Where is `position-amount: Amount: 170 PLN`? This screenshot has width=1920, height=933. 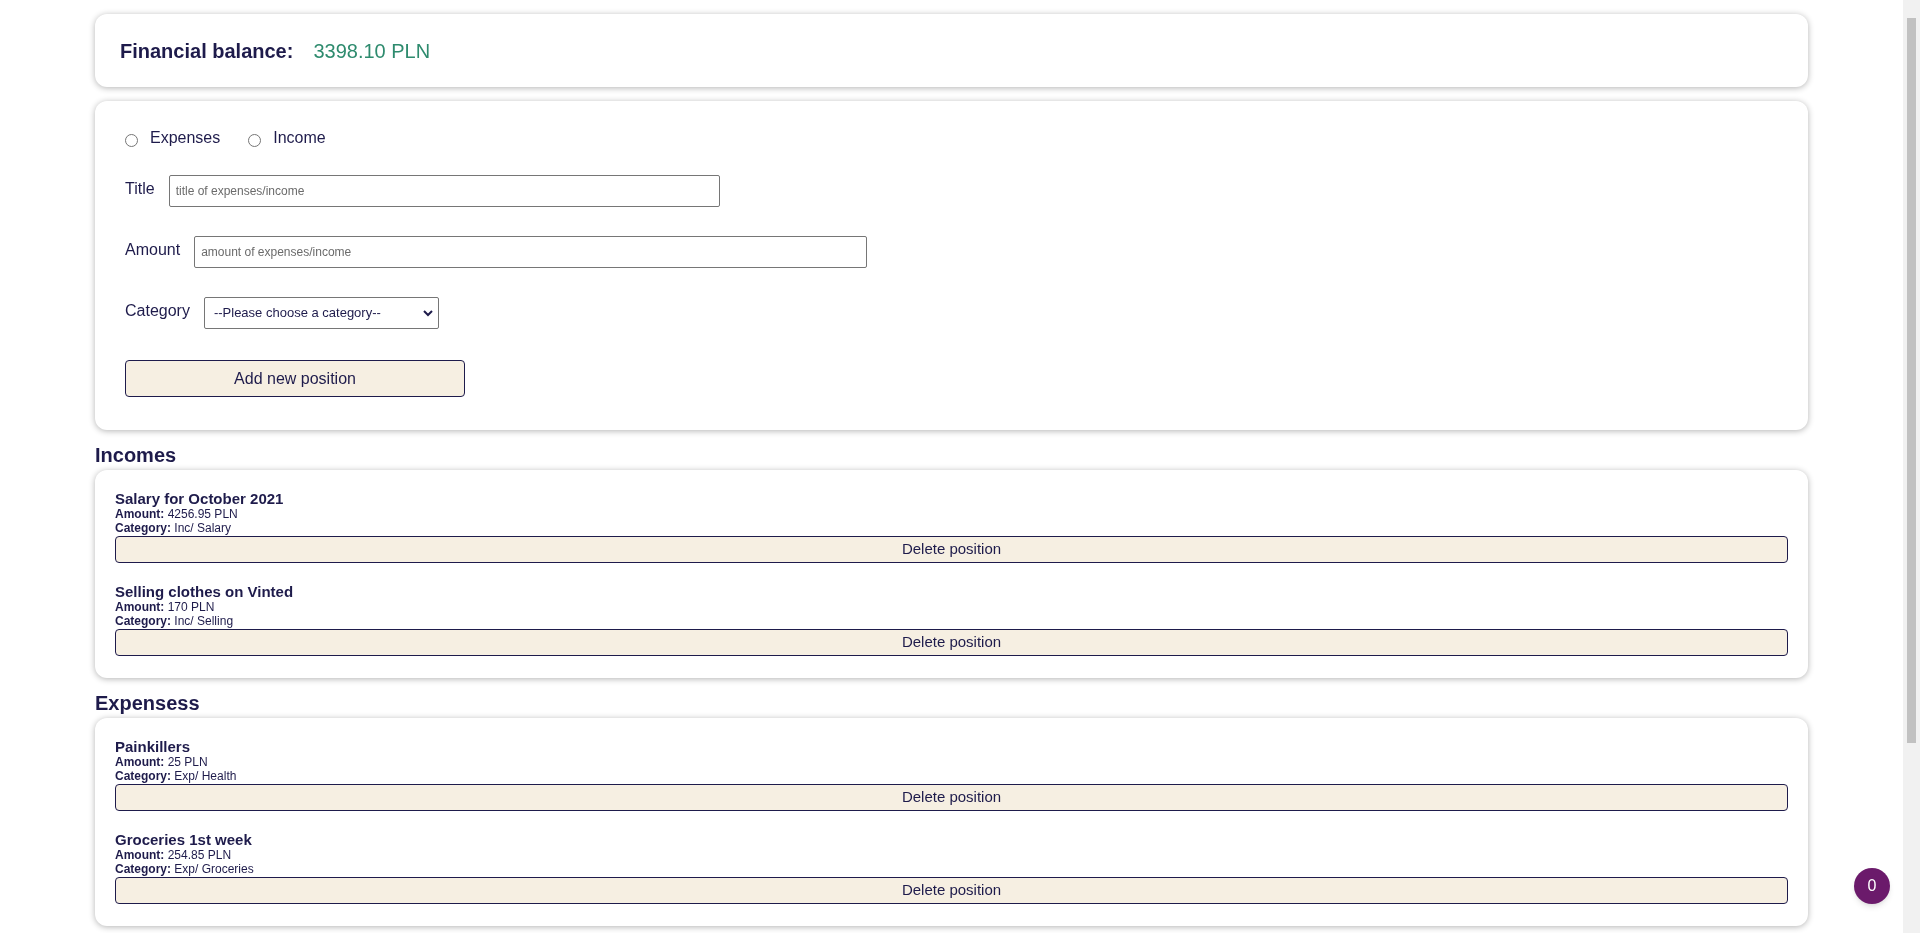 position-amount: Amount: 170 PLN is located at coordinates (165, 607).